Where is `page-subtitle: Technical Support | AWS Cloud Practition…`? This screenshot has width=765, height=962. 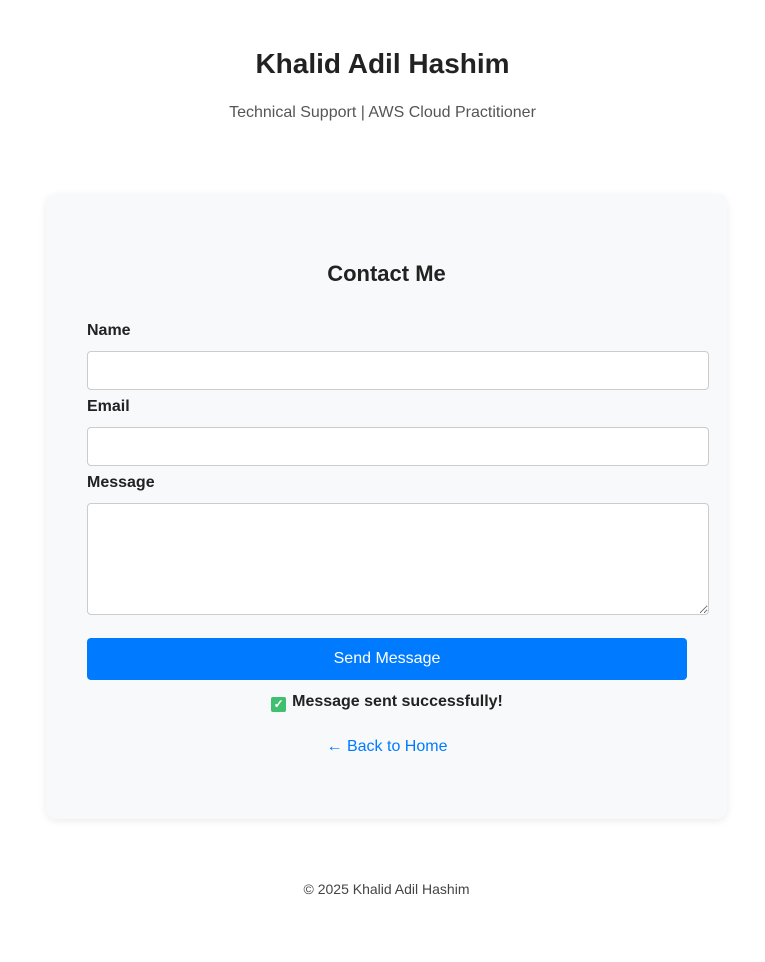
page-subtitle: Technical Support | AWS Cloud Practition… is located at coordinates (382, 112).